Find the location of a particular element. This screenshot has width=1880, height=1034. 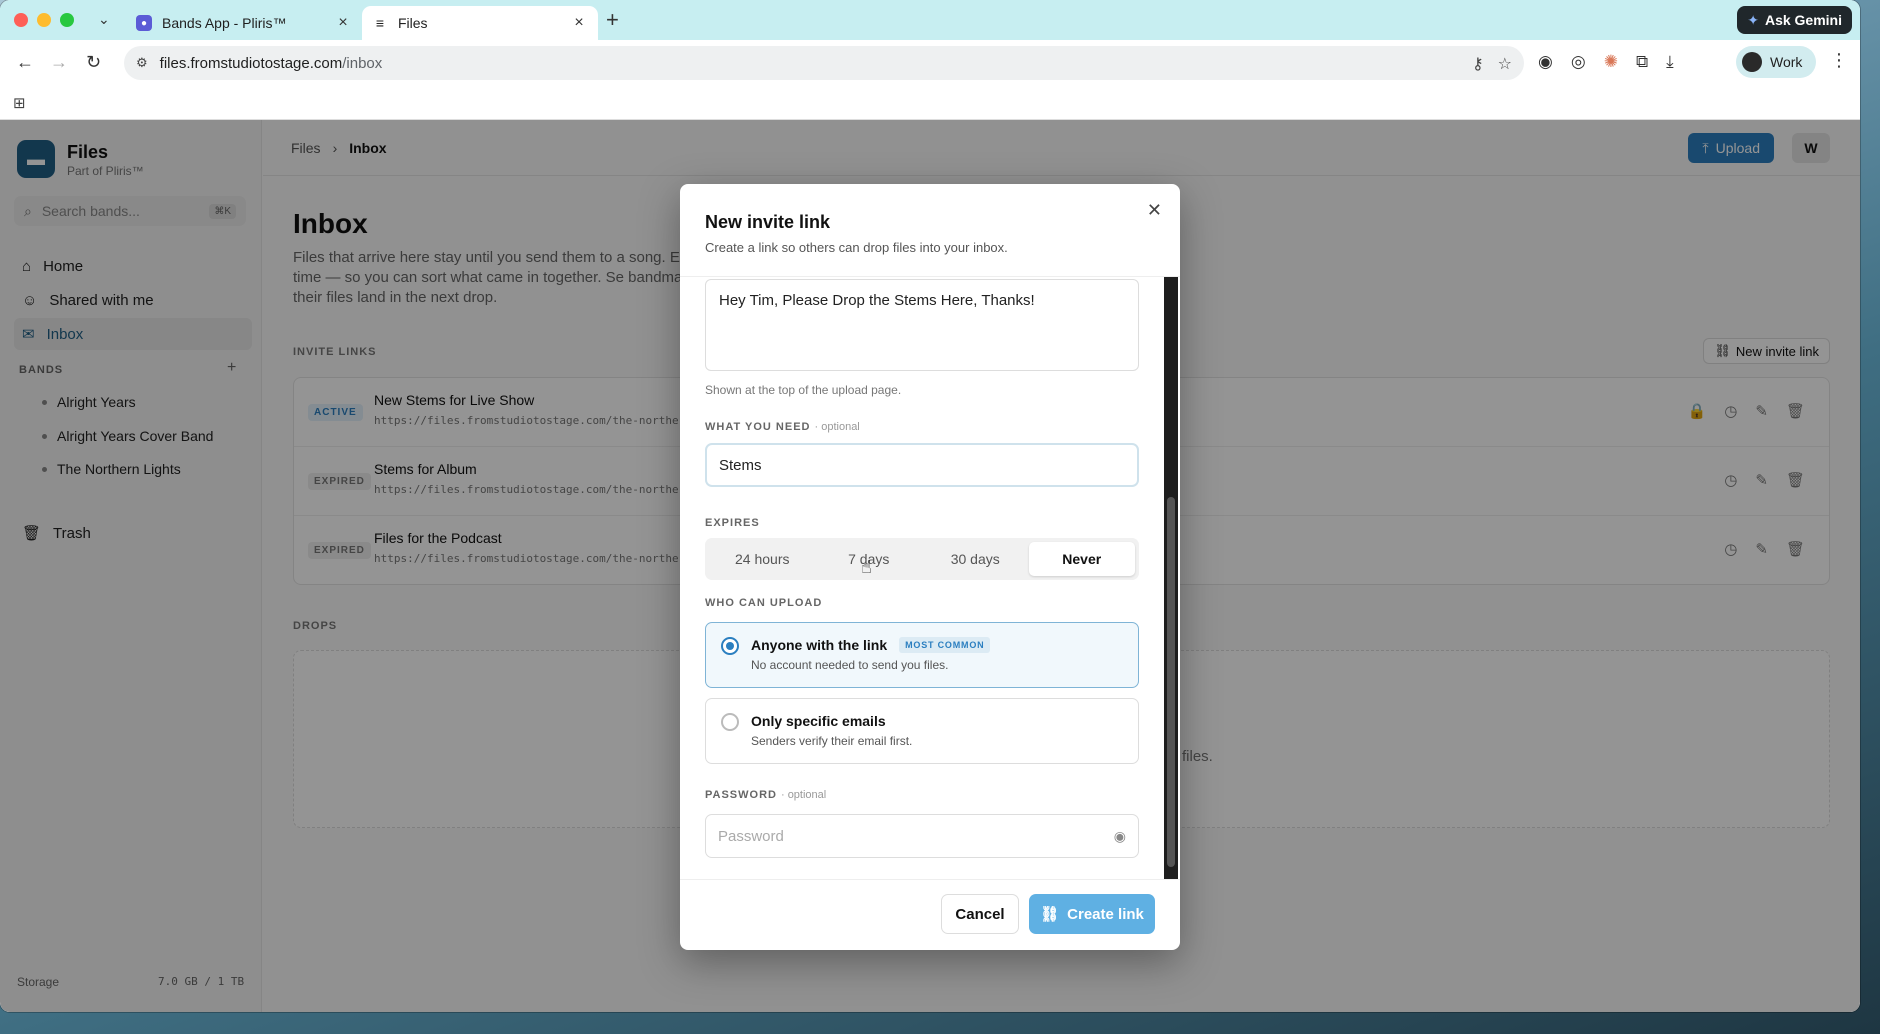

close-icon: ✕ is located at coordinates (1154, 210).